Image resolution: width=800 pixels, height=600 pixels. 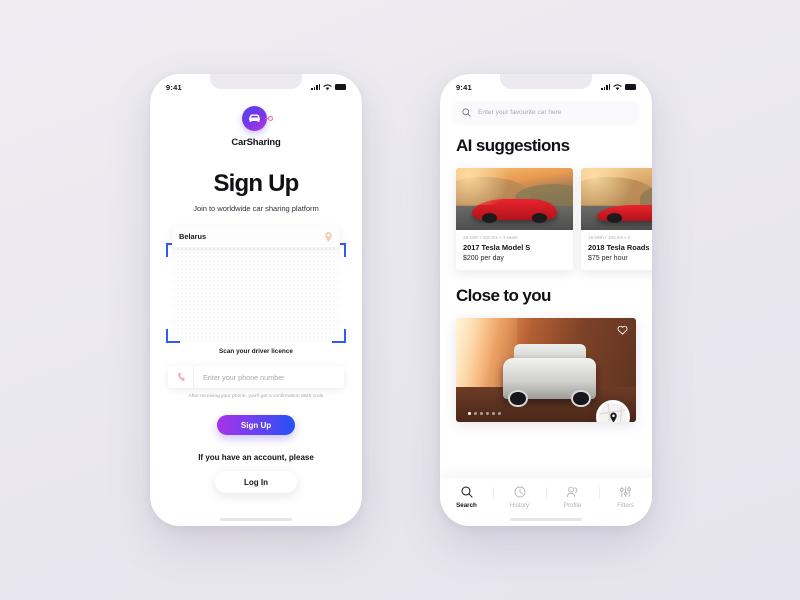 I want to click on scanner-label: Scan your driver licence, so click(x=256, y=351).